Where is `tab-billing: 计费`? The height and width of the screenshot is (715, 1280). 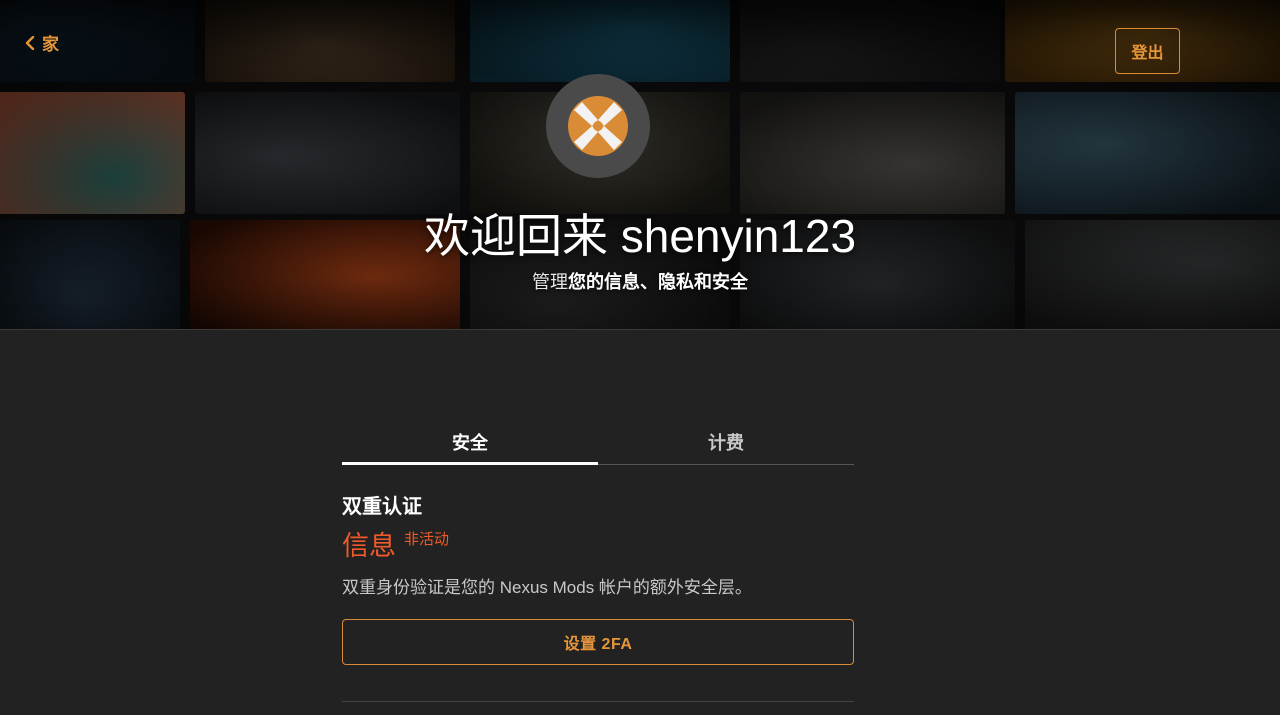 tab-billing: 计费 is located at coordinates (726, 442).